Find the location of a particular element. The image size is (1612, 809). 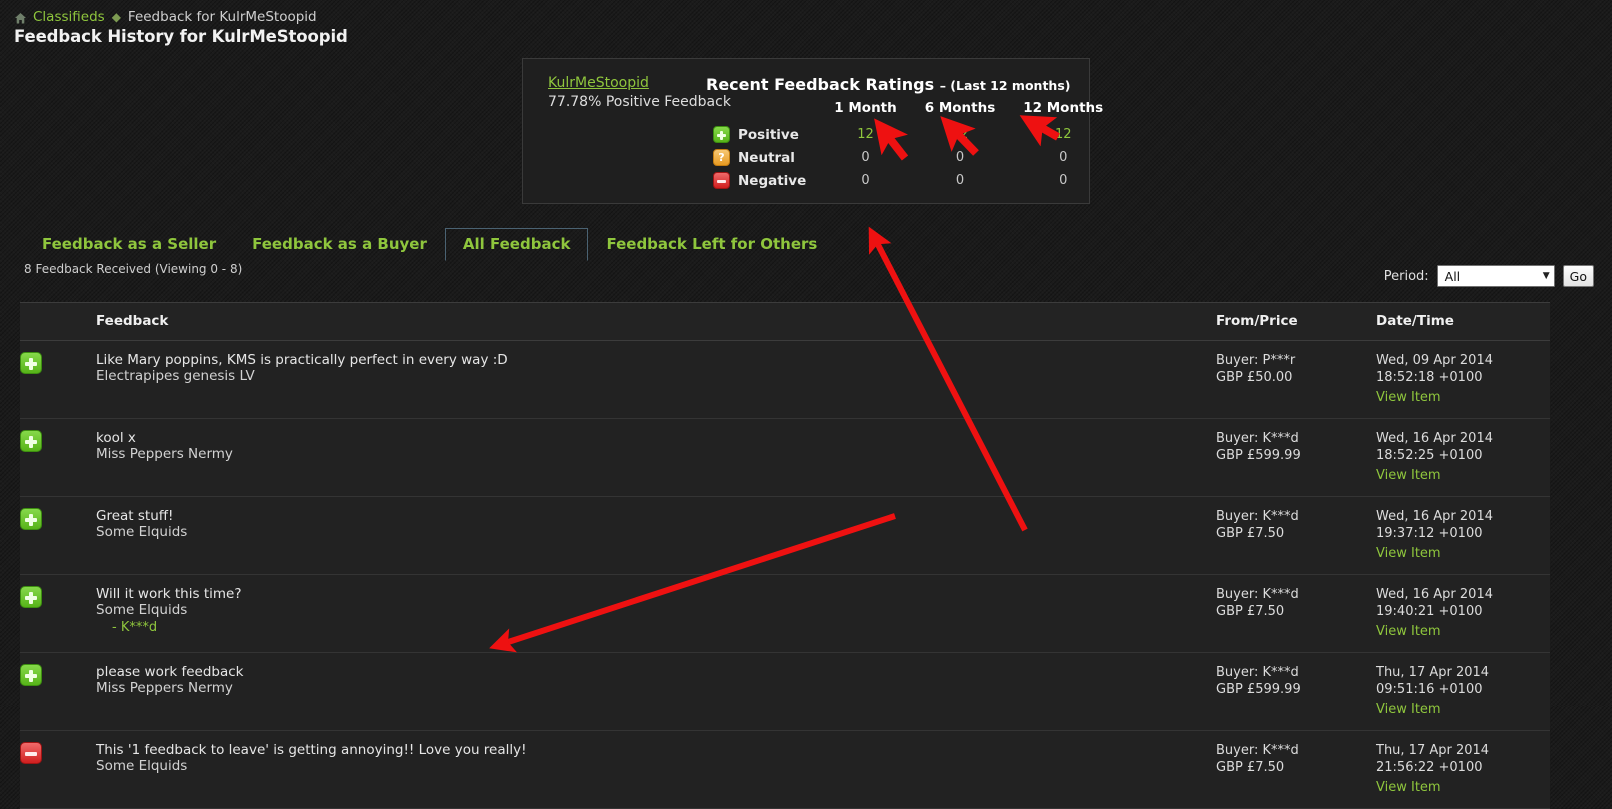

feedback-table-header-row: Feedback From/Price Date/Time is located at coordinates (785, 321).